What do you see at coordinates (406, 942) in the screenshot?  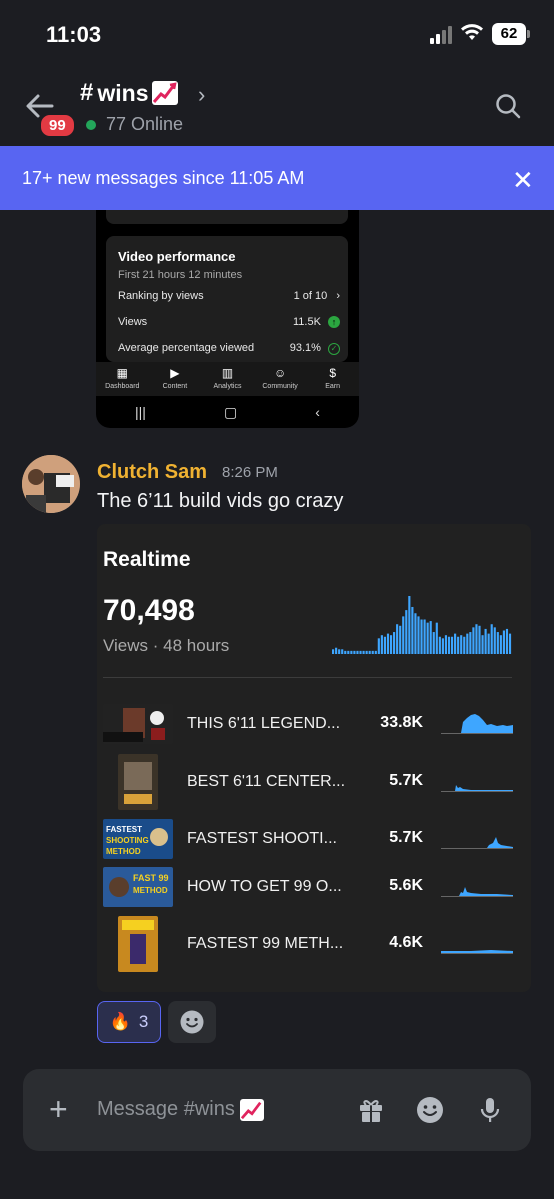 I see `video-views: 4.6K` at bounding box center [406, 942].